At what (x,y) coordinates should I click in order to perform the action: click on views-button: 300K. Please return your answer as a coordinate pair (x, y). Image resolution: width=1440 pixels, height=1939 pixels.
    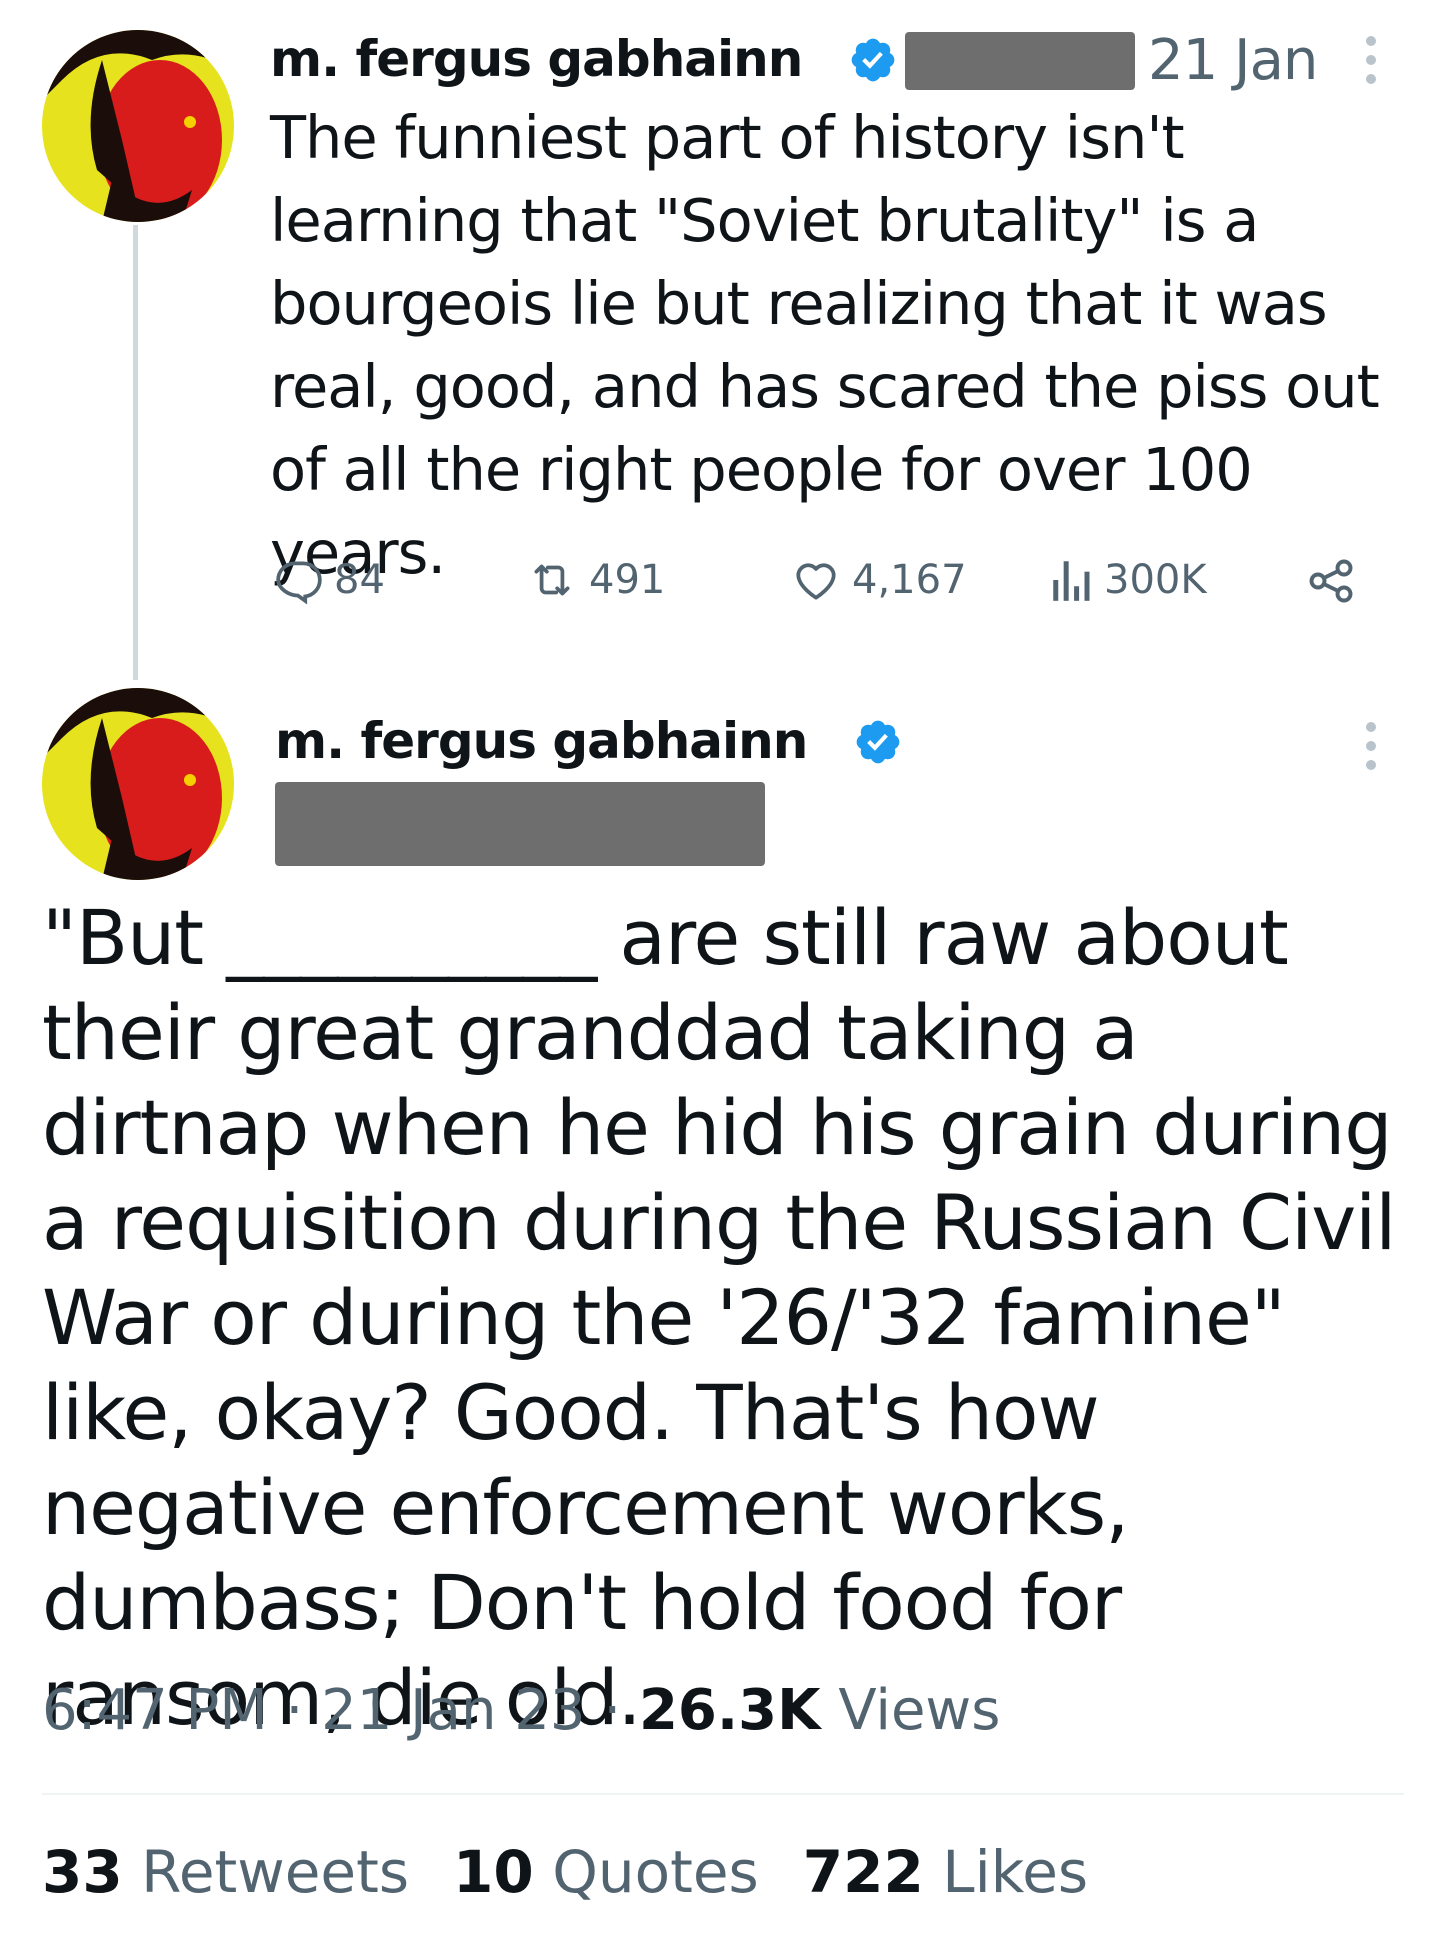
    Looking at the image, I should click on (1128, 580).